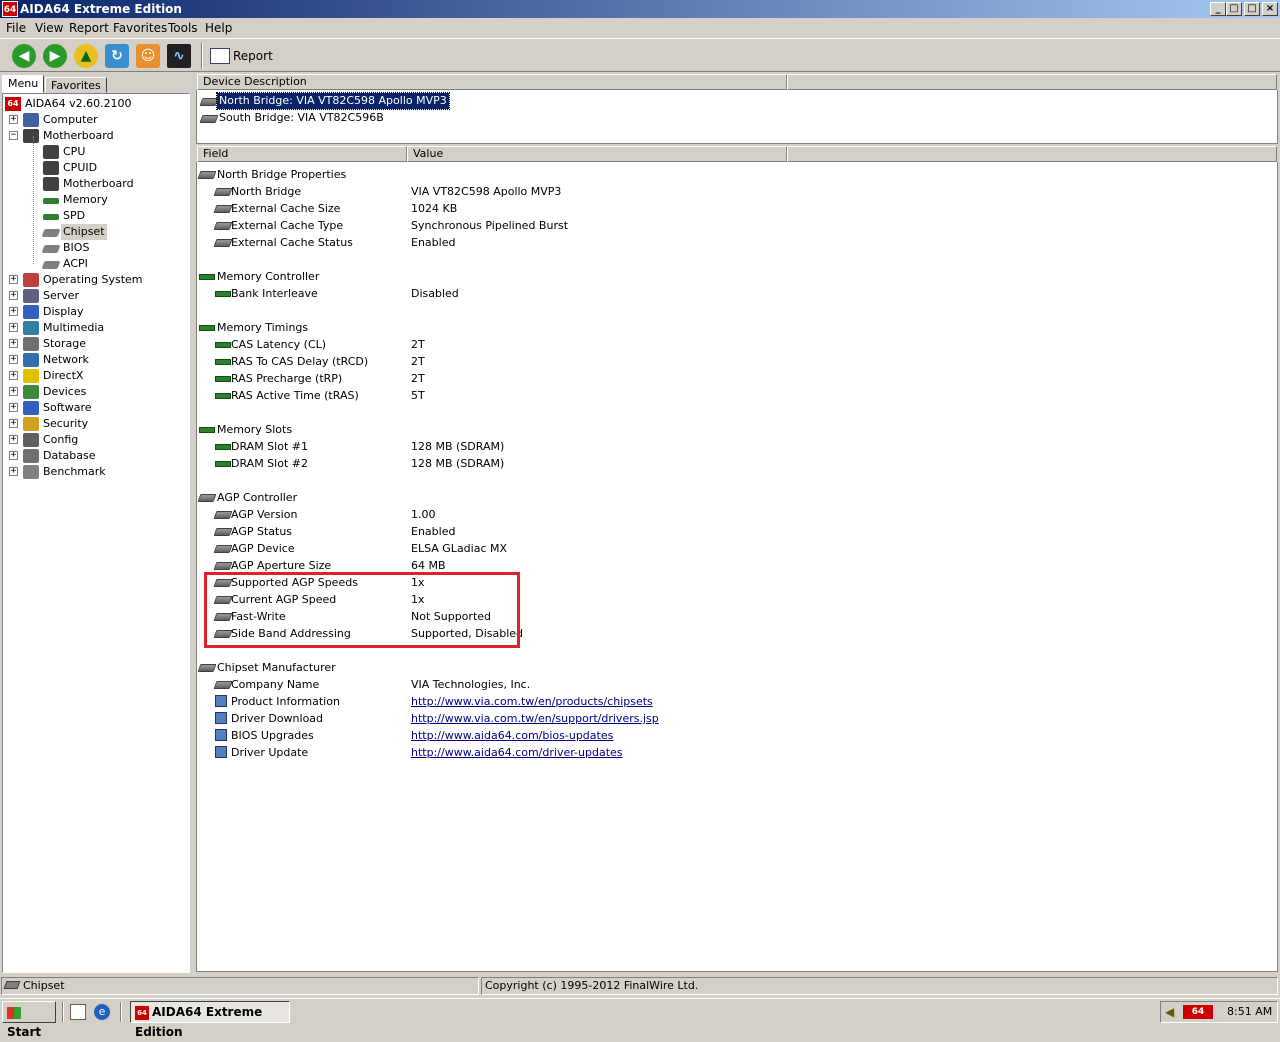 Image resolution: width=1280 pixels, height=1042 pixels. I want to click on field-value: 1x, so click(418, 582).